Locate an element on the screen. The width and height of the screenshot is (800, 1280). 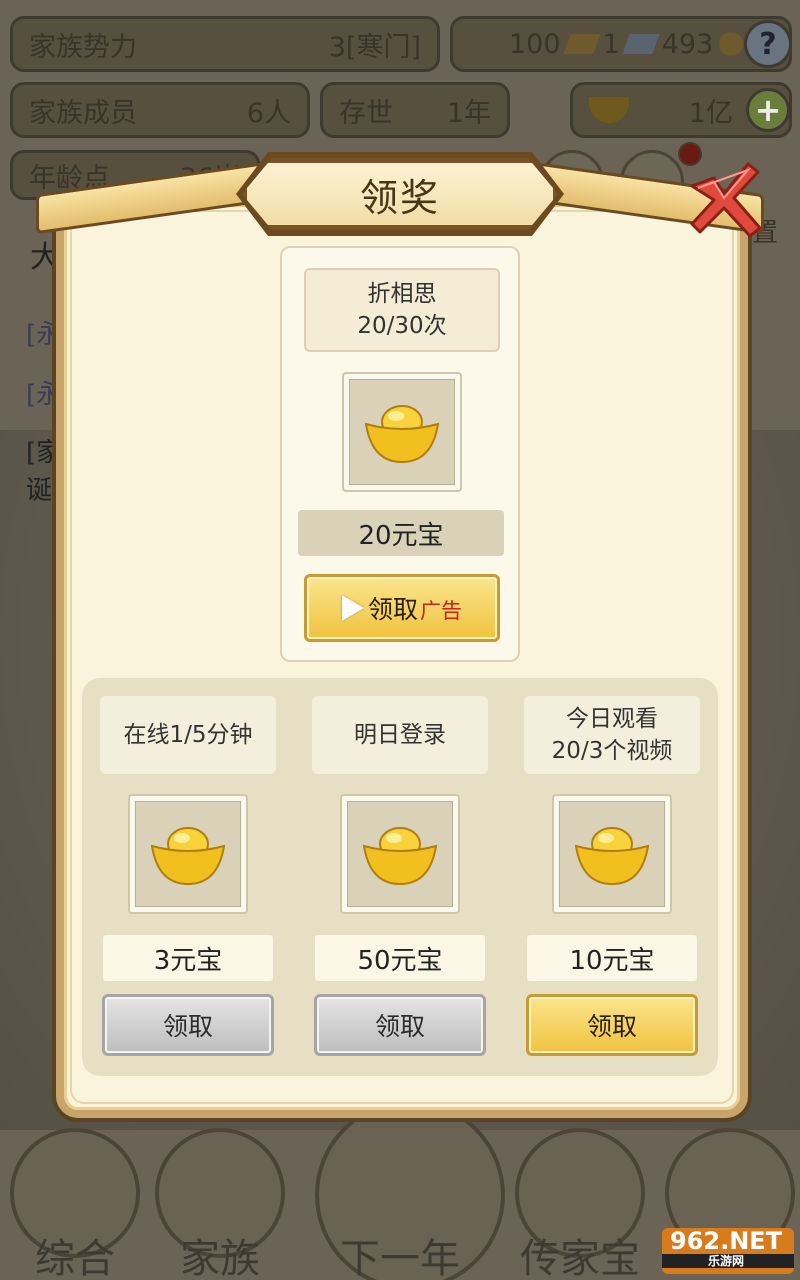
claim-online-reward-button: 领取 is located at coordinates (188, 1025).